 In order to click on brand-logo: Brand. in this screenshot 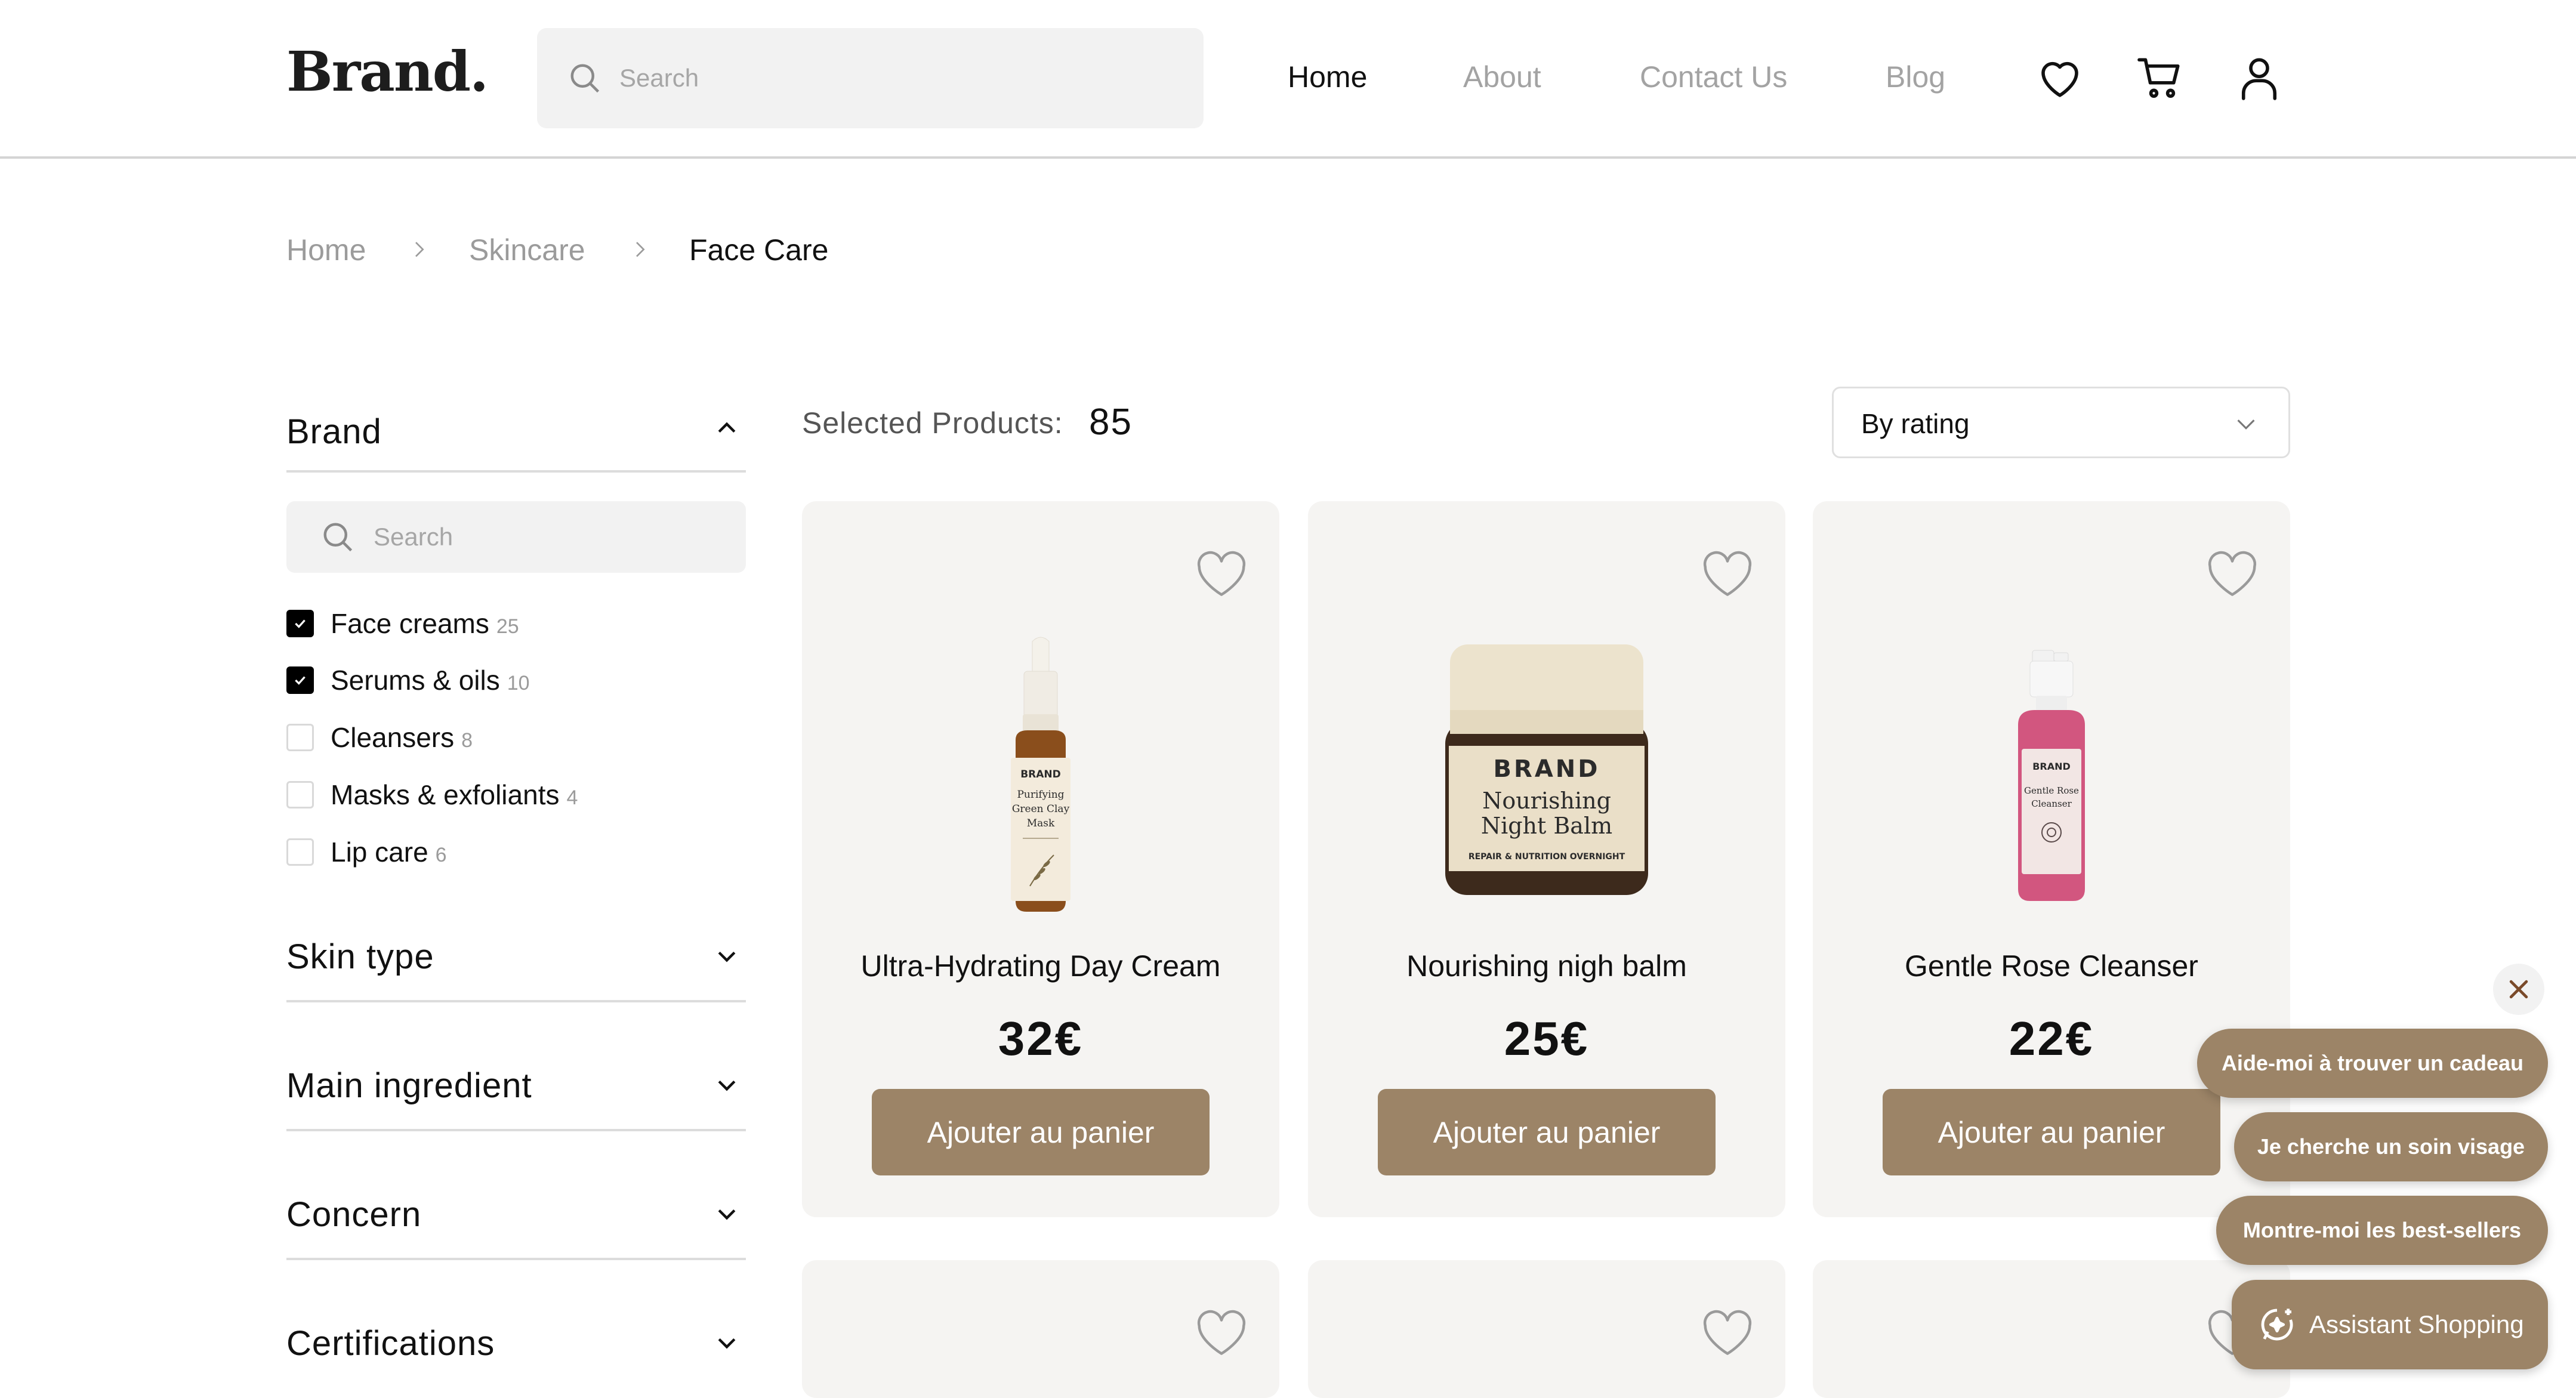, I will do `click(388, 71)`.